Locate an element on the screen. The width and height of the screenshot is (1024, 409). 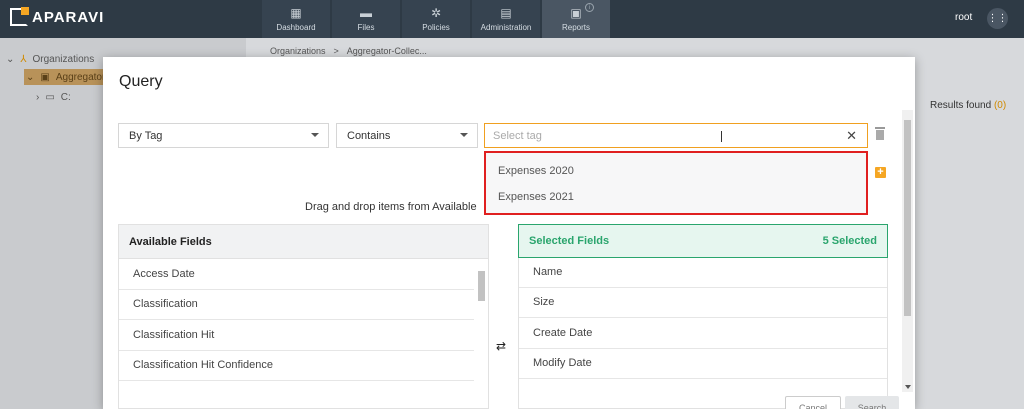
admin-icon: ▤ is located at coordinates (506, 12).